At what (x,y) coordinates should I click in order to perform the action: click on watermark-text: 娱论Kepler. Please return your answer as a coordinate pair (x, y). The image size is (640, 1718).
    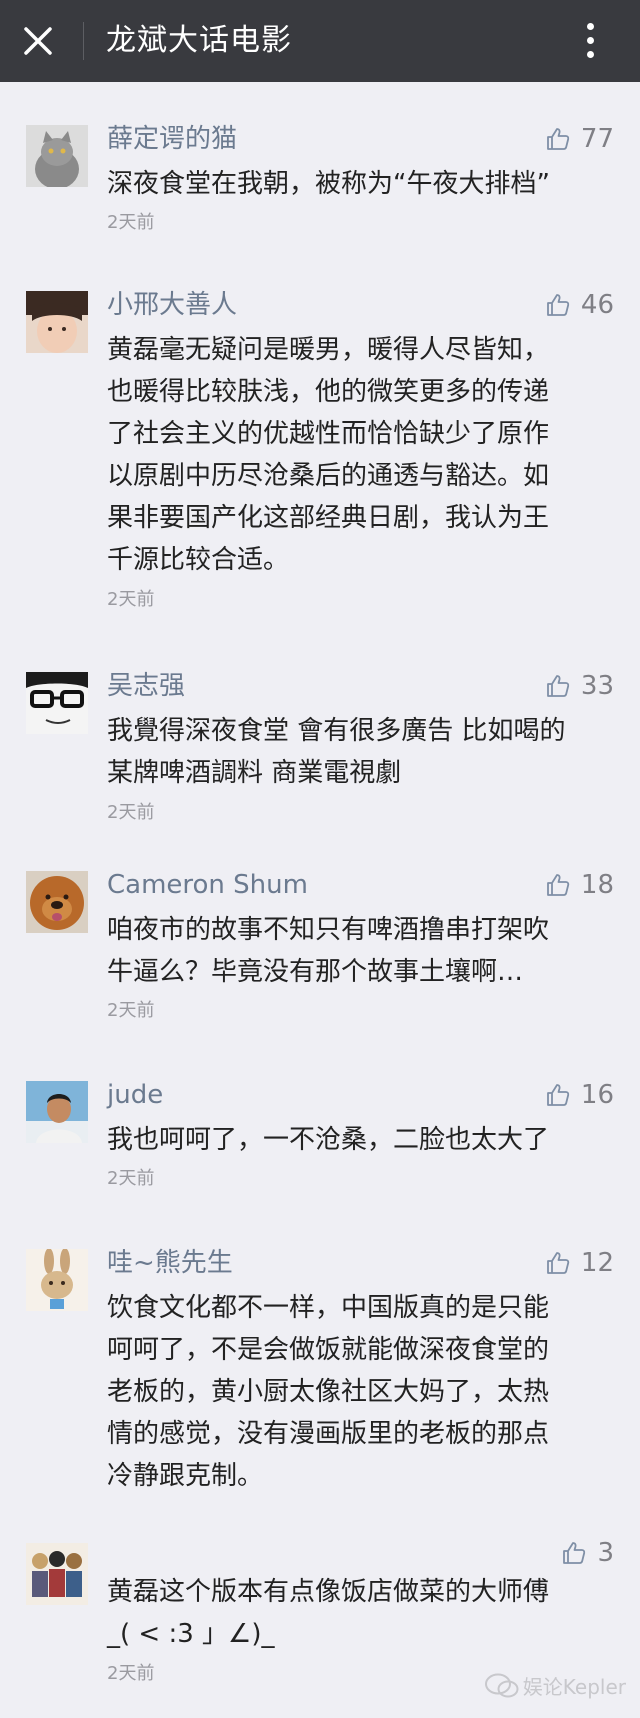
    Looking at the image, I should click on (574, 1687).